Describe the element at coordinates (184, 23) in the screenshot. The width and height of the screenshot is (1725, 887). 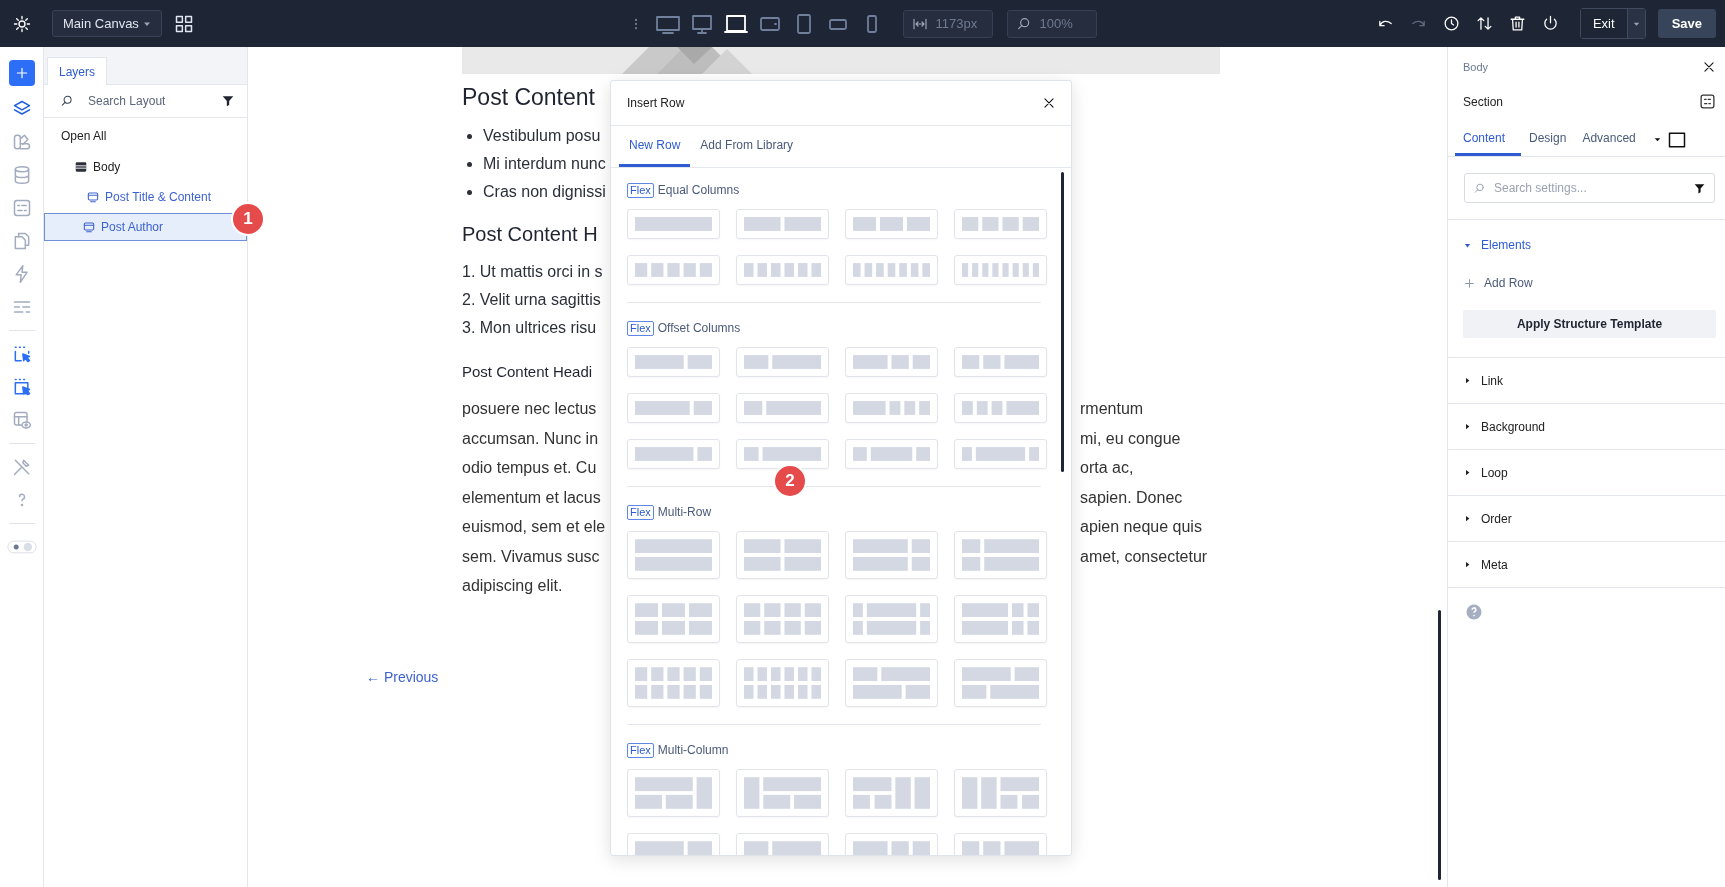
I see `grid-icon` at that location.